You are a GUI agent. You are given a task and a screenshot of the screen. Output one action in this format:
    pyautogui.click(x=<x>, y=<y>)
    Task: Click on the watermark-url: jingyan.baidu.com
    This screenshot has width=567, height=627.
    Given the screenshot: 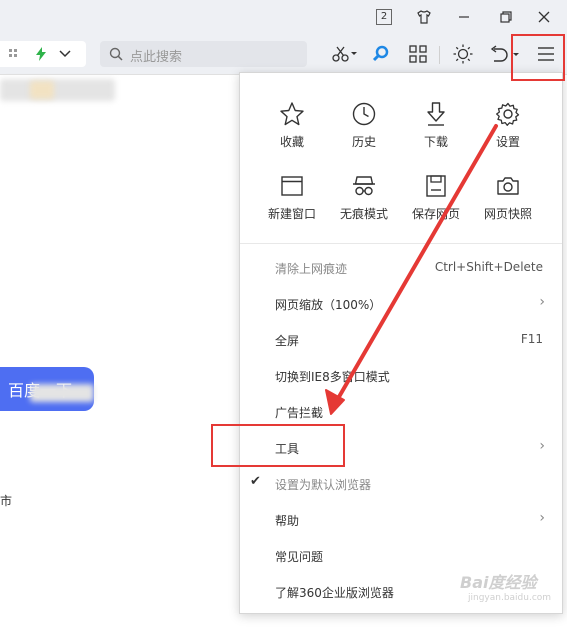 What is the action you would take?
    pyautogui.click(x=510, y=598)
    